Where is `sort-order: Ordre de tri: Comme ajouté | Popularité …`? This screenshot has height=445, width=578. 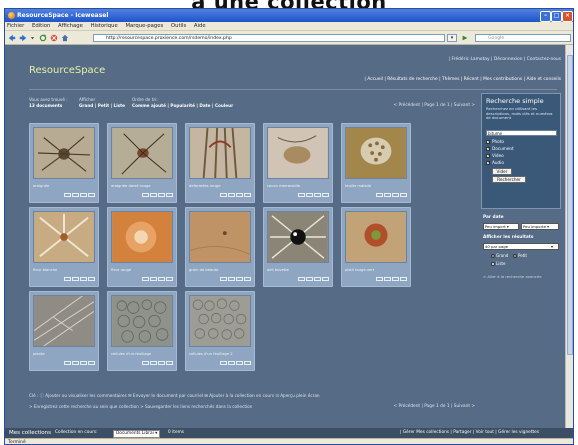
sort-order: Ordre de tri: Comme ajouté | Popularité … is located at coordinates (182, 102).